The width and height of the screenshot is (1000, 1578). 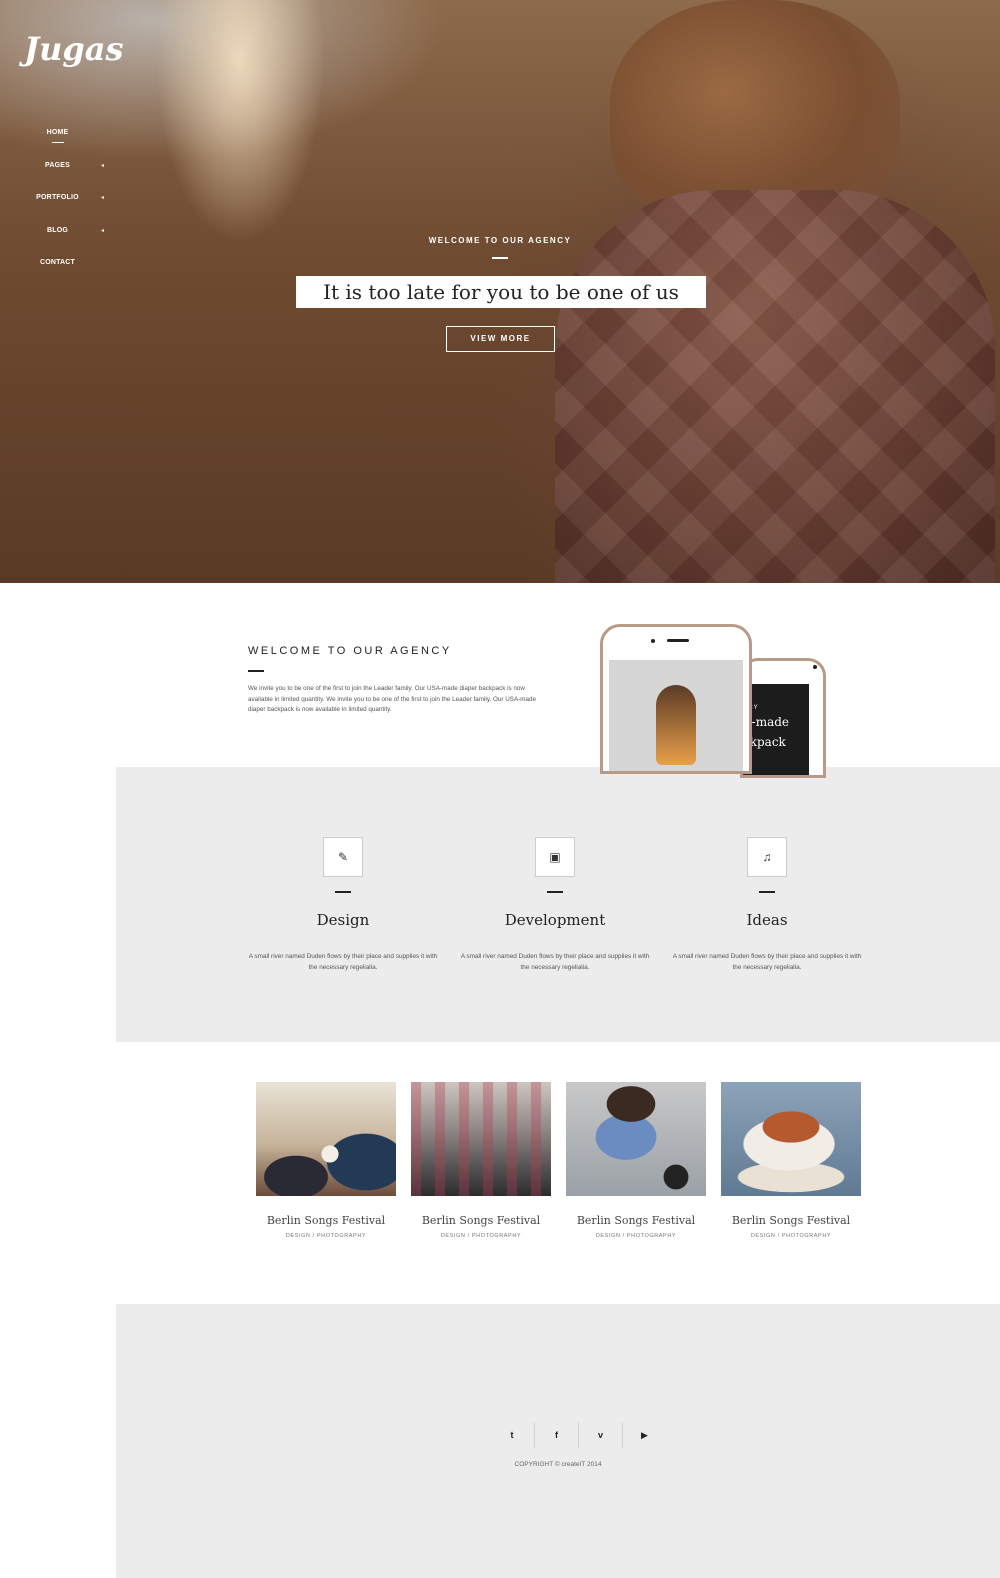 What do you see at coordinates (512, 1435) in the screenshot?
I see `twitter-icon: t` at bounding box center [512, 1435].